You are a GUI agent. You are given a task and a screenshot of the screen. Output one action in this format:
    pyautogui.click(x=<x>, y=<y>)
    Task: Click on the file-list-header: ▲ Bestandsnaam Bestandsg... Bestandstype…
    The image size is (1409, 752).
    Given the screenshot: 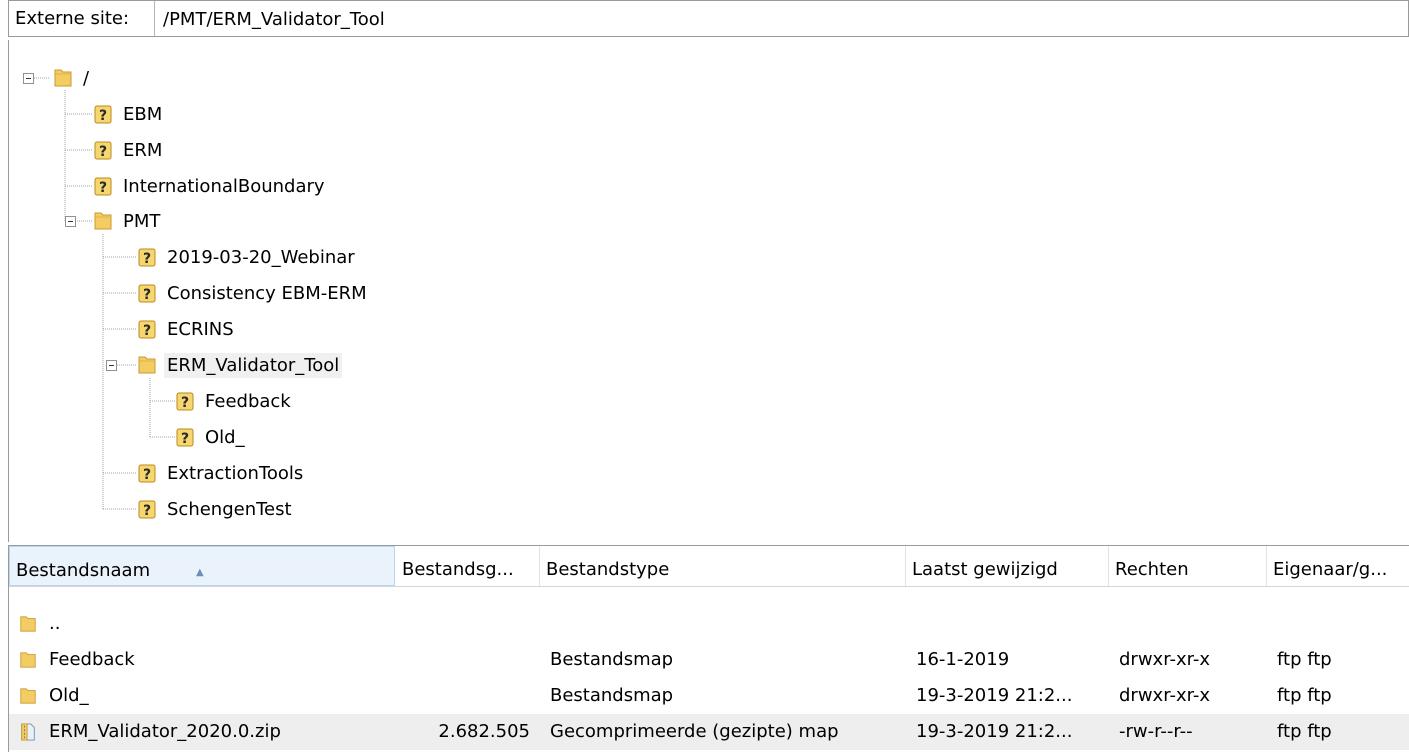 What is the action you would take?
    pyautogui.click(x=709, y=566)
    